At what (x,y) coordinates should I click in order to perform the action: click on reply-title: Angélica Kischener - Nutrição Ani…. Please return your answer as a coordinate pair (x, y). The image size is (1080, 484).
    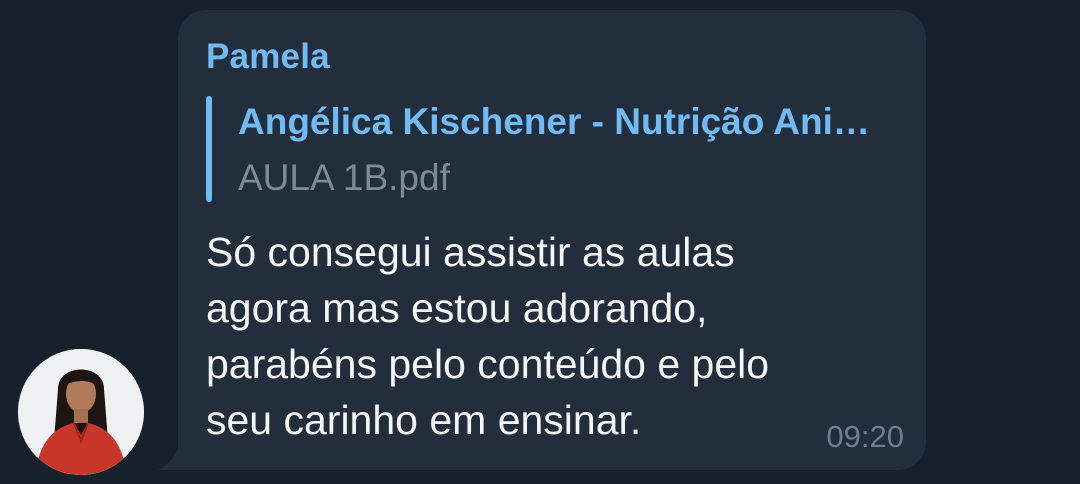
    Looking at the image, I should click on (554, 121).